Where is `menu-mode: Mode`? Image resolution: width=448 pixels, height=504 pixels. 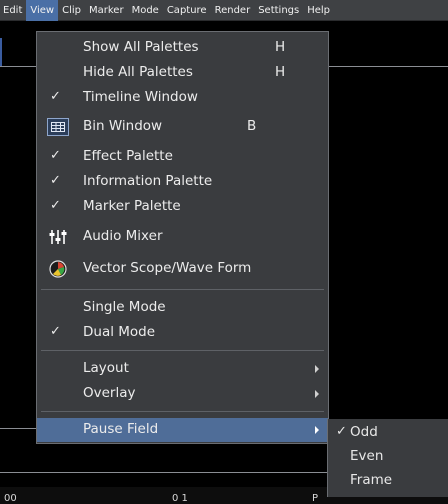 menu-mode: Mode is located at coordinates (145, 10).